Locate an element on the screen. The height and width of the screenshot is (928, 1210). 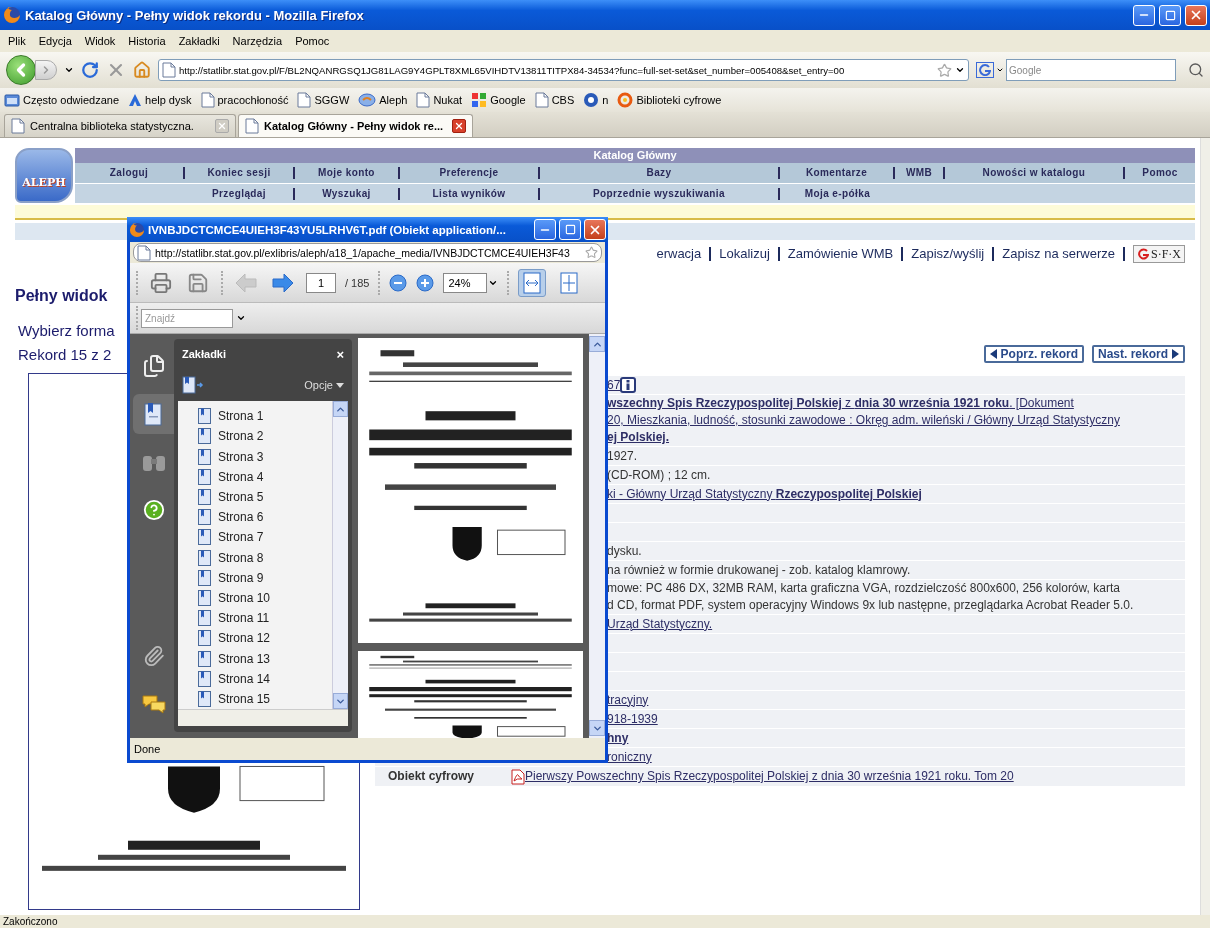
menu-item: Historia is located at coordinates (147, 41).